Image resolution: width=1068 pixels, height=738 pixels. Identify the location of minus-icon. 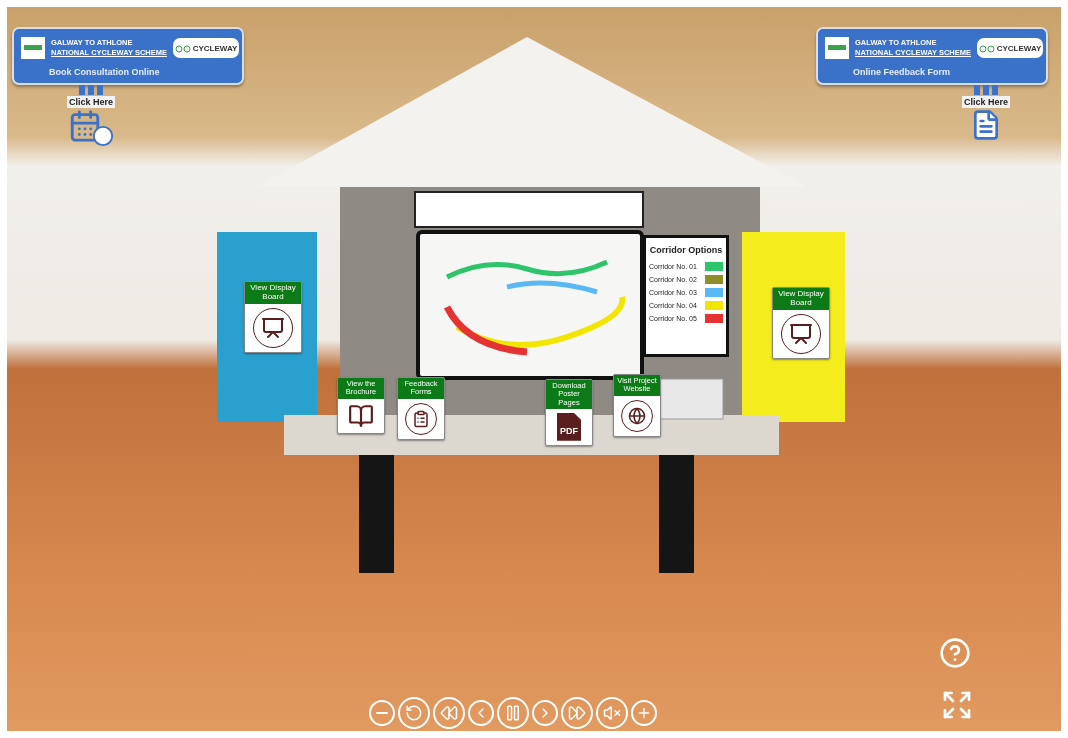
(382, 713).